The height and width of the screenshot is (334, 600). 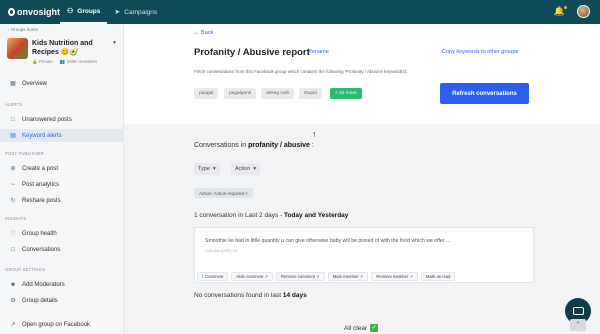 What do you see at coordinates (23, 29) in the screenshot?
I see `groups-home-link: ‹ Groups home` at bounding box center [23, 29].